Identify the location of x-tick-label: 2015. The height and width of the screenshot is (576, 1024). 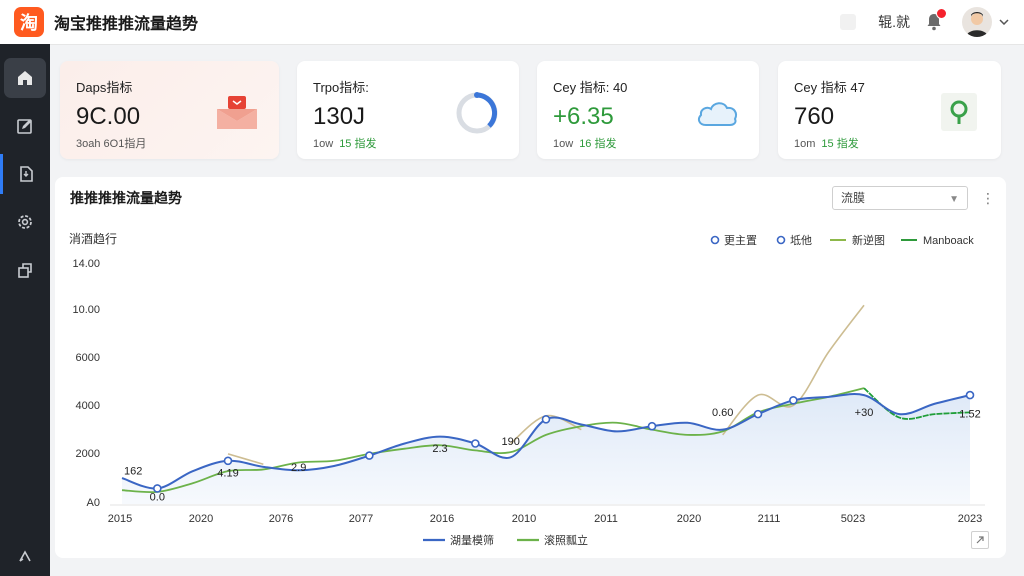
(120, 519).